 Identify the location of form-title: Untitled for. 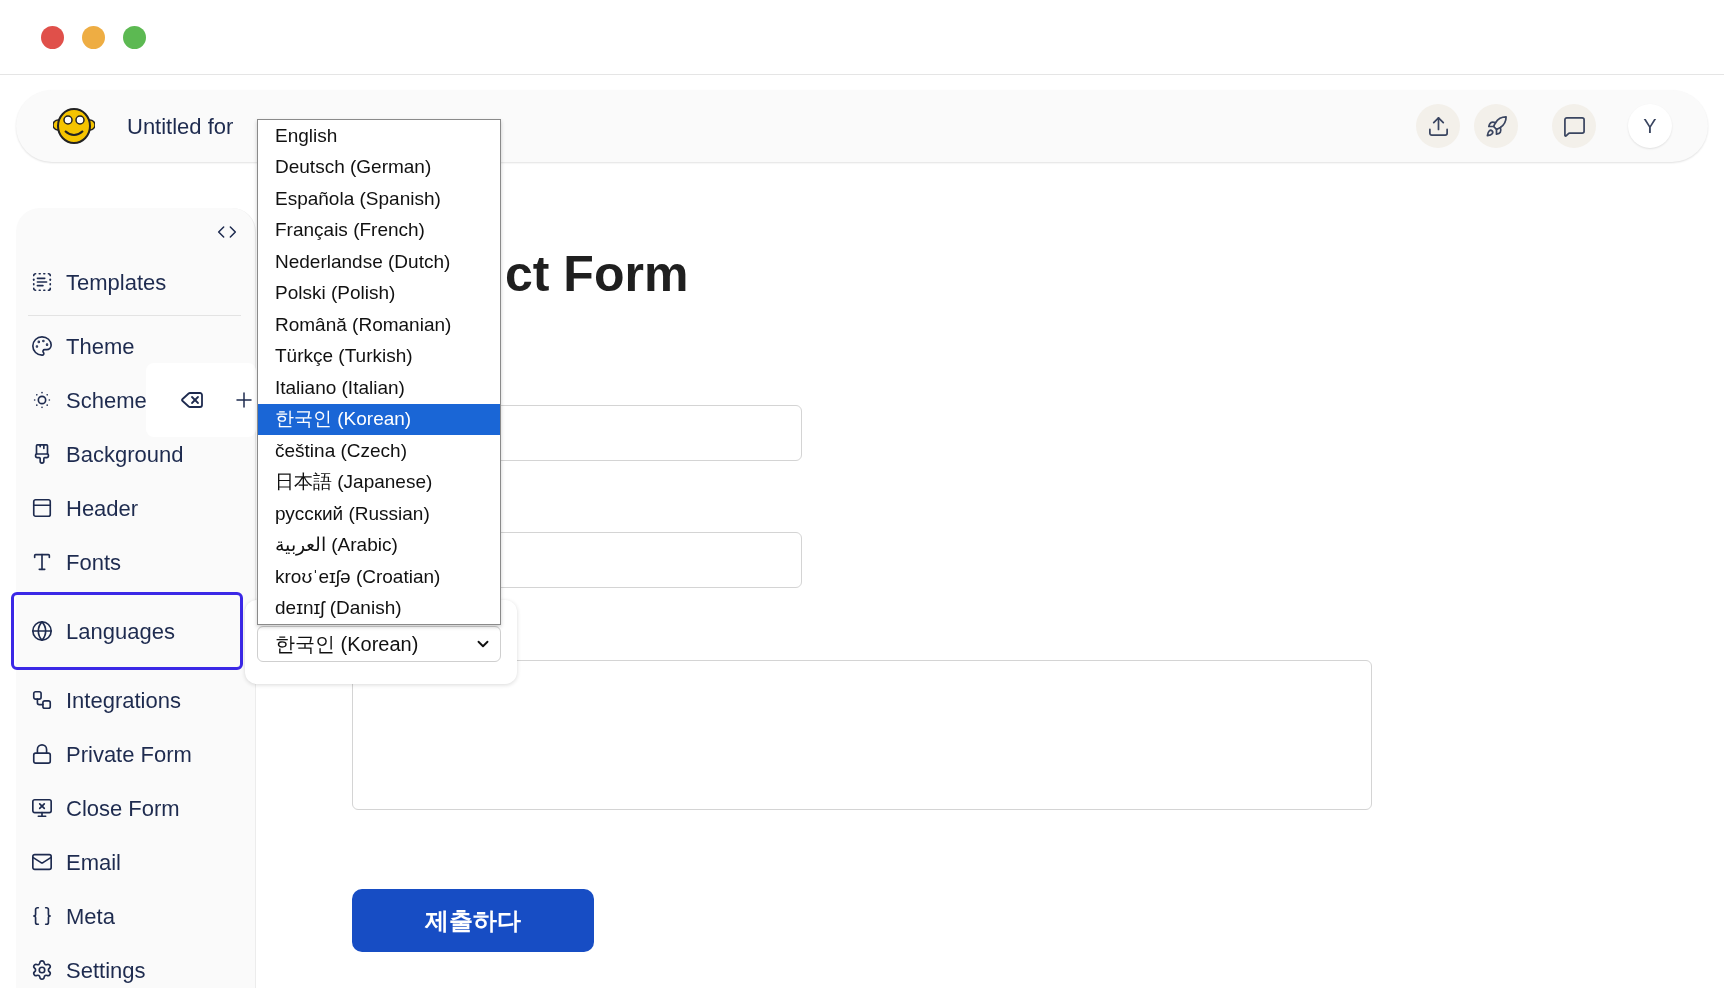
(180, 126).